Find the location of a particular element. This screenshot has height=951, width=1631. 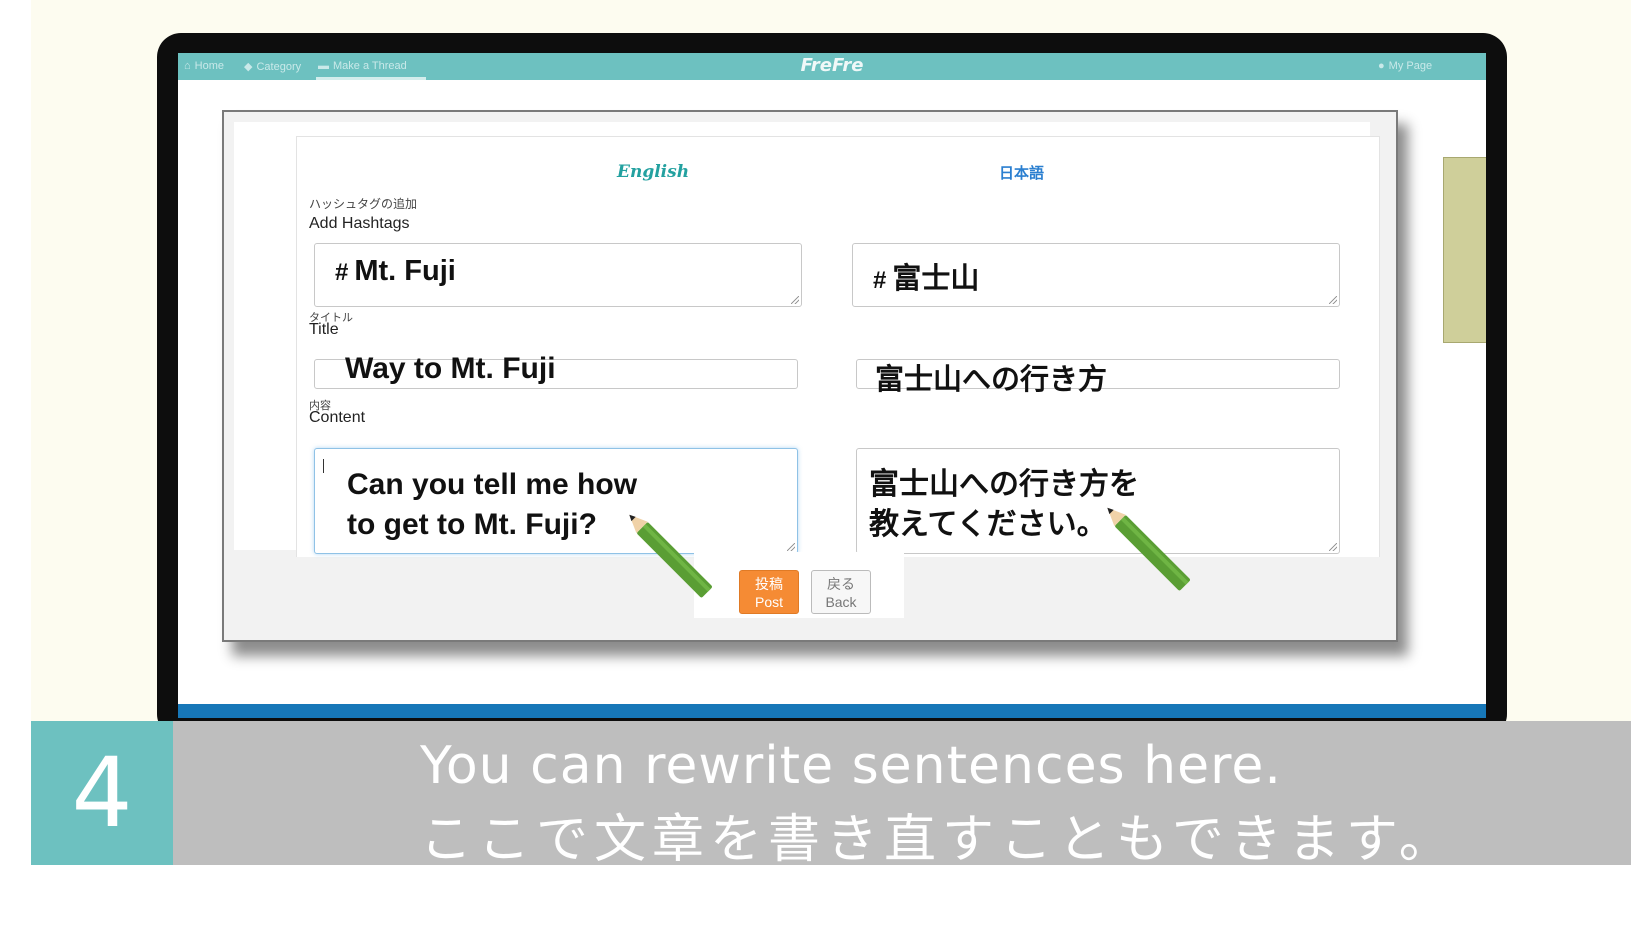

back-button: 戻る Back is located at coordinates (841, 592).